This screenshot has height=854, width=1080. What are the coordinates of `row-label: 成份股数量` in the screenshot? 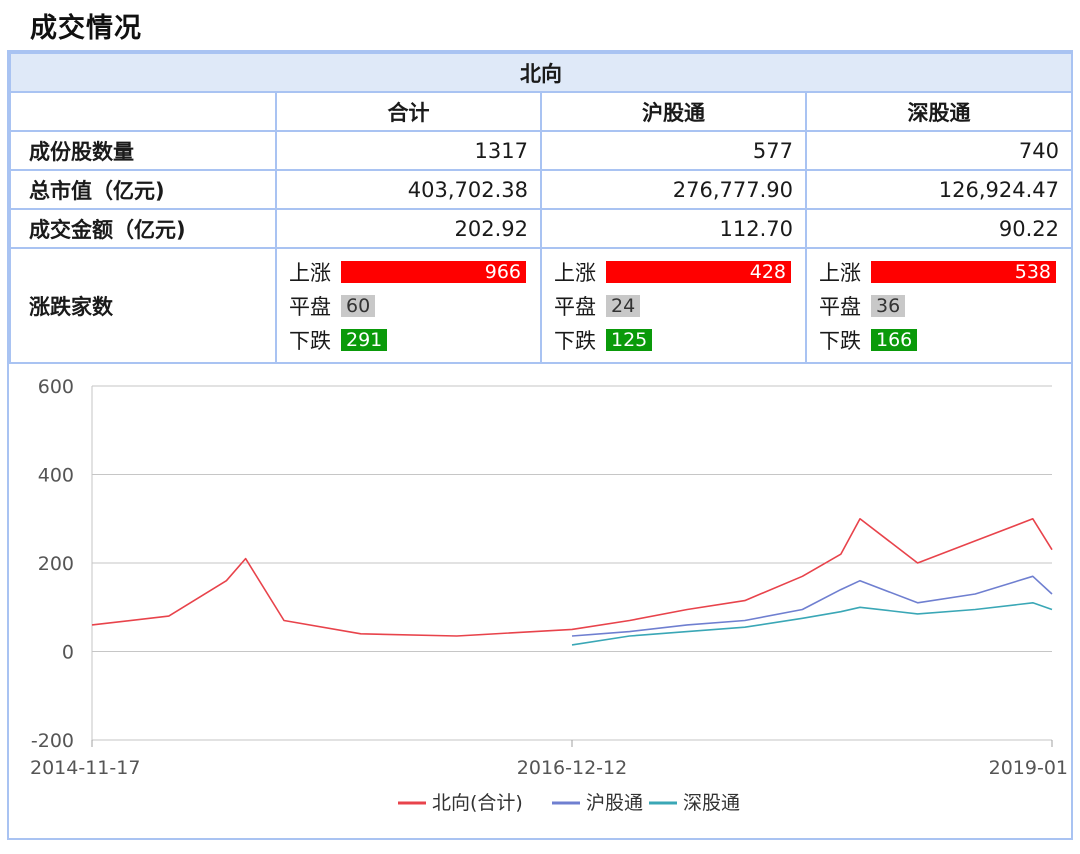 It's located at (143, 150).